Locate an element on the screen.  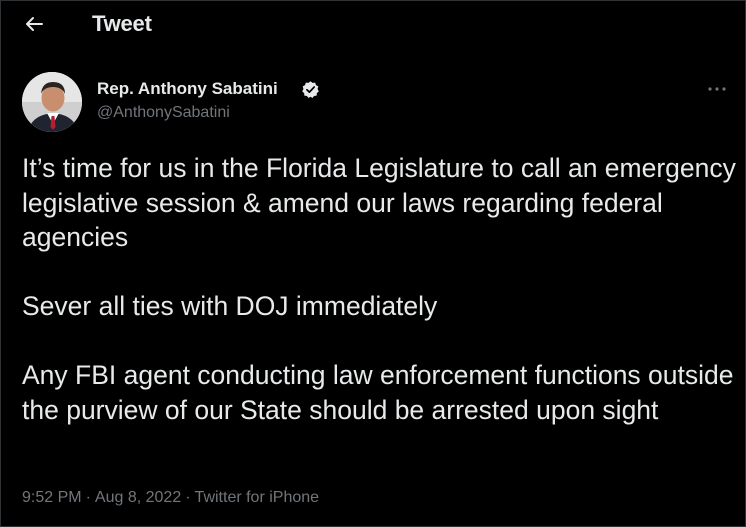
more-options-button is located at coordinates (717, 89).